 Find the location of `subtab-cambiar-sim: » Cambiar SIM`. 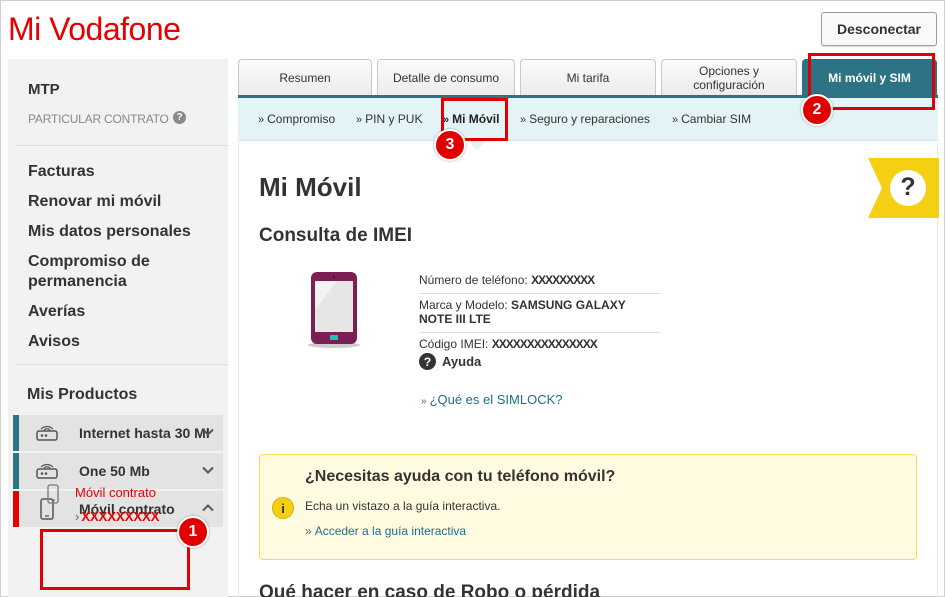

subtab-cambiar-sim: » Cambiar SIM is located at coordinates (711, 119).